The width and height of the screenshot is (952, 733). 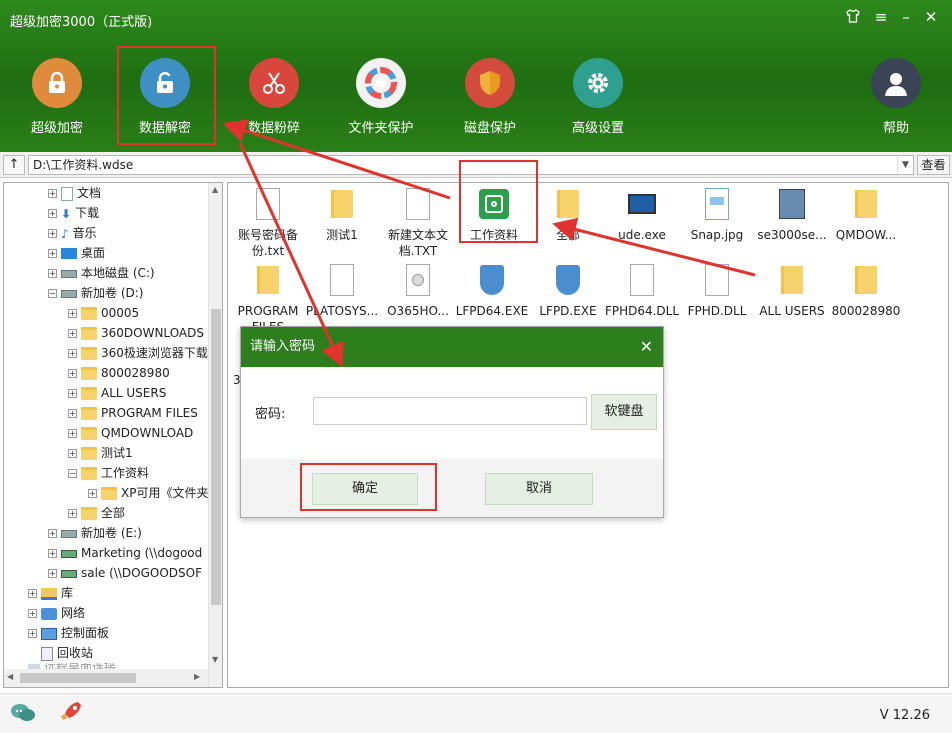 What do you see at coordinates (10, 676) in the screenshot?
I see `scroll-left-icon: ◀` at bounding box center [10, 676].